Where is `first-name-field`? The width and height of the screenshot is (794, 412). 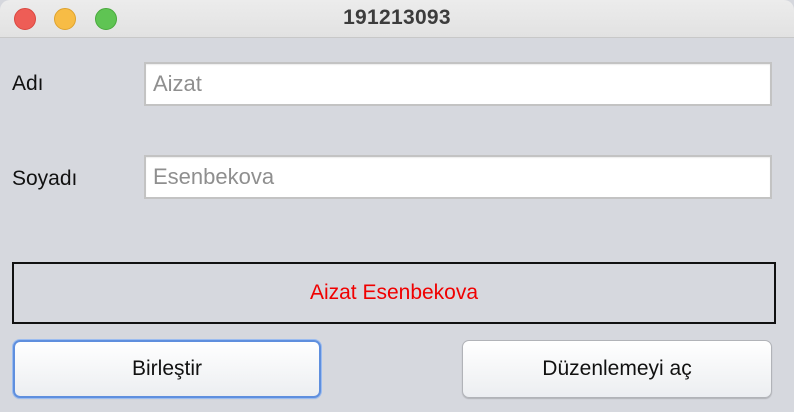 first-name-field is located at coordinates (458, 84).